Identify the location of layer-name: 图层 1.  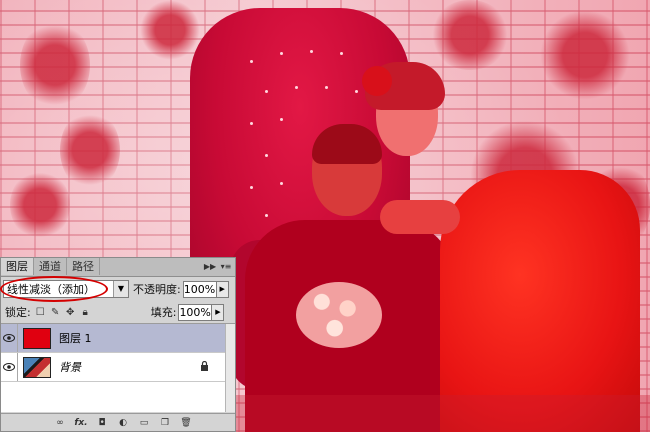
(75, 338).